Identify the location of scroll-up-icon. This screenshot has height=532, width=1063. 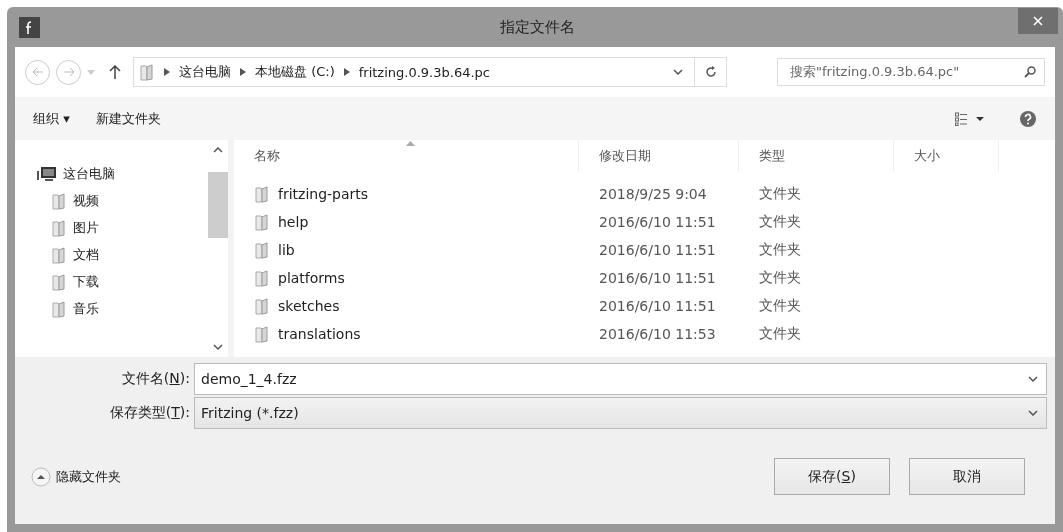
(218, 150).